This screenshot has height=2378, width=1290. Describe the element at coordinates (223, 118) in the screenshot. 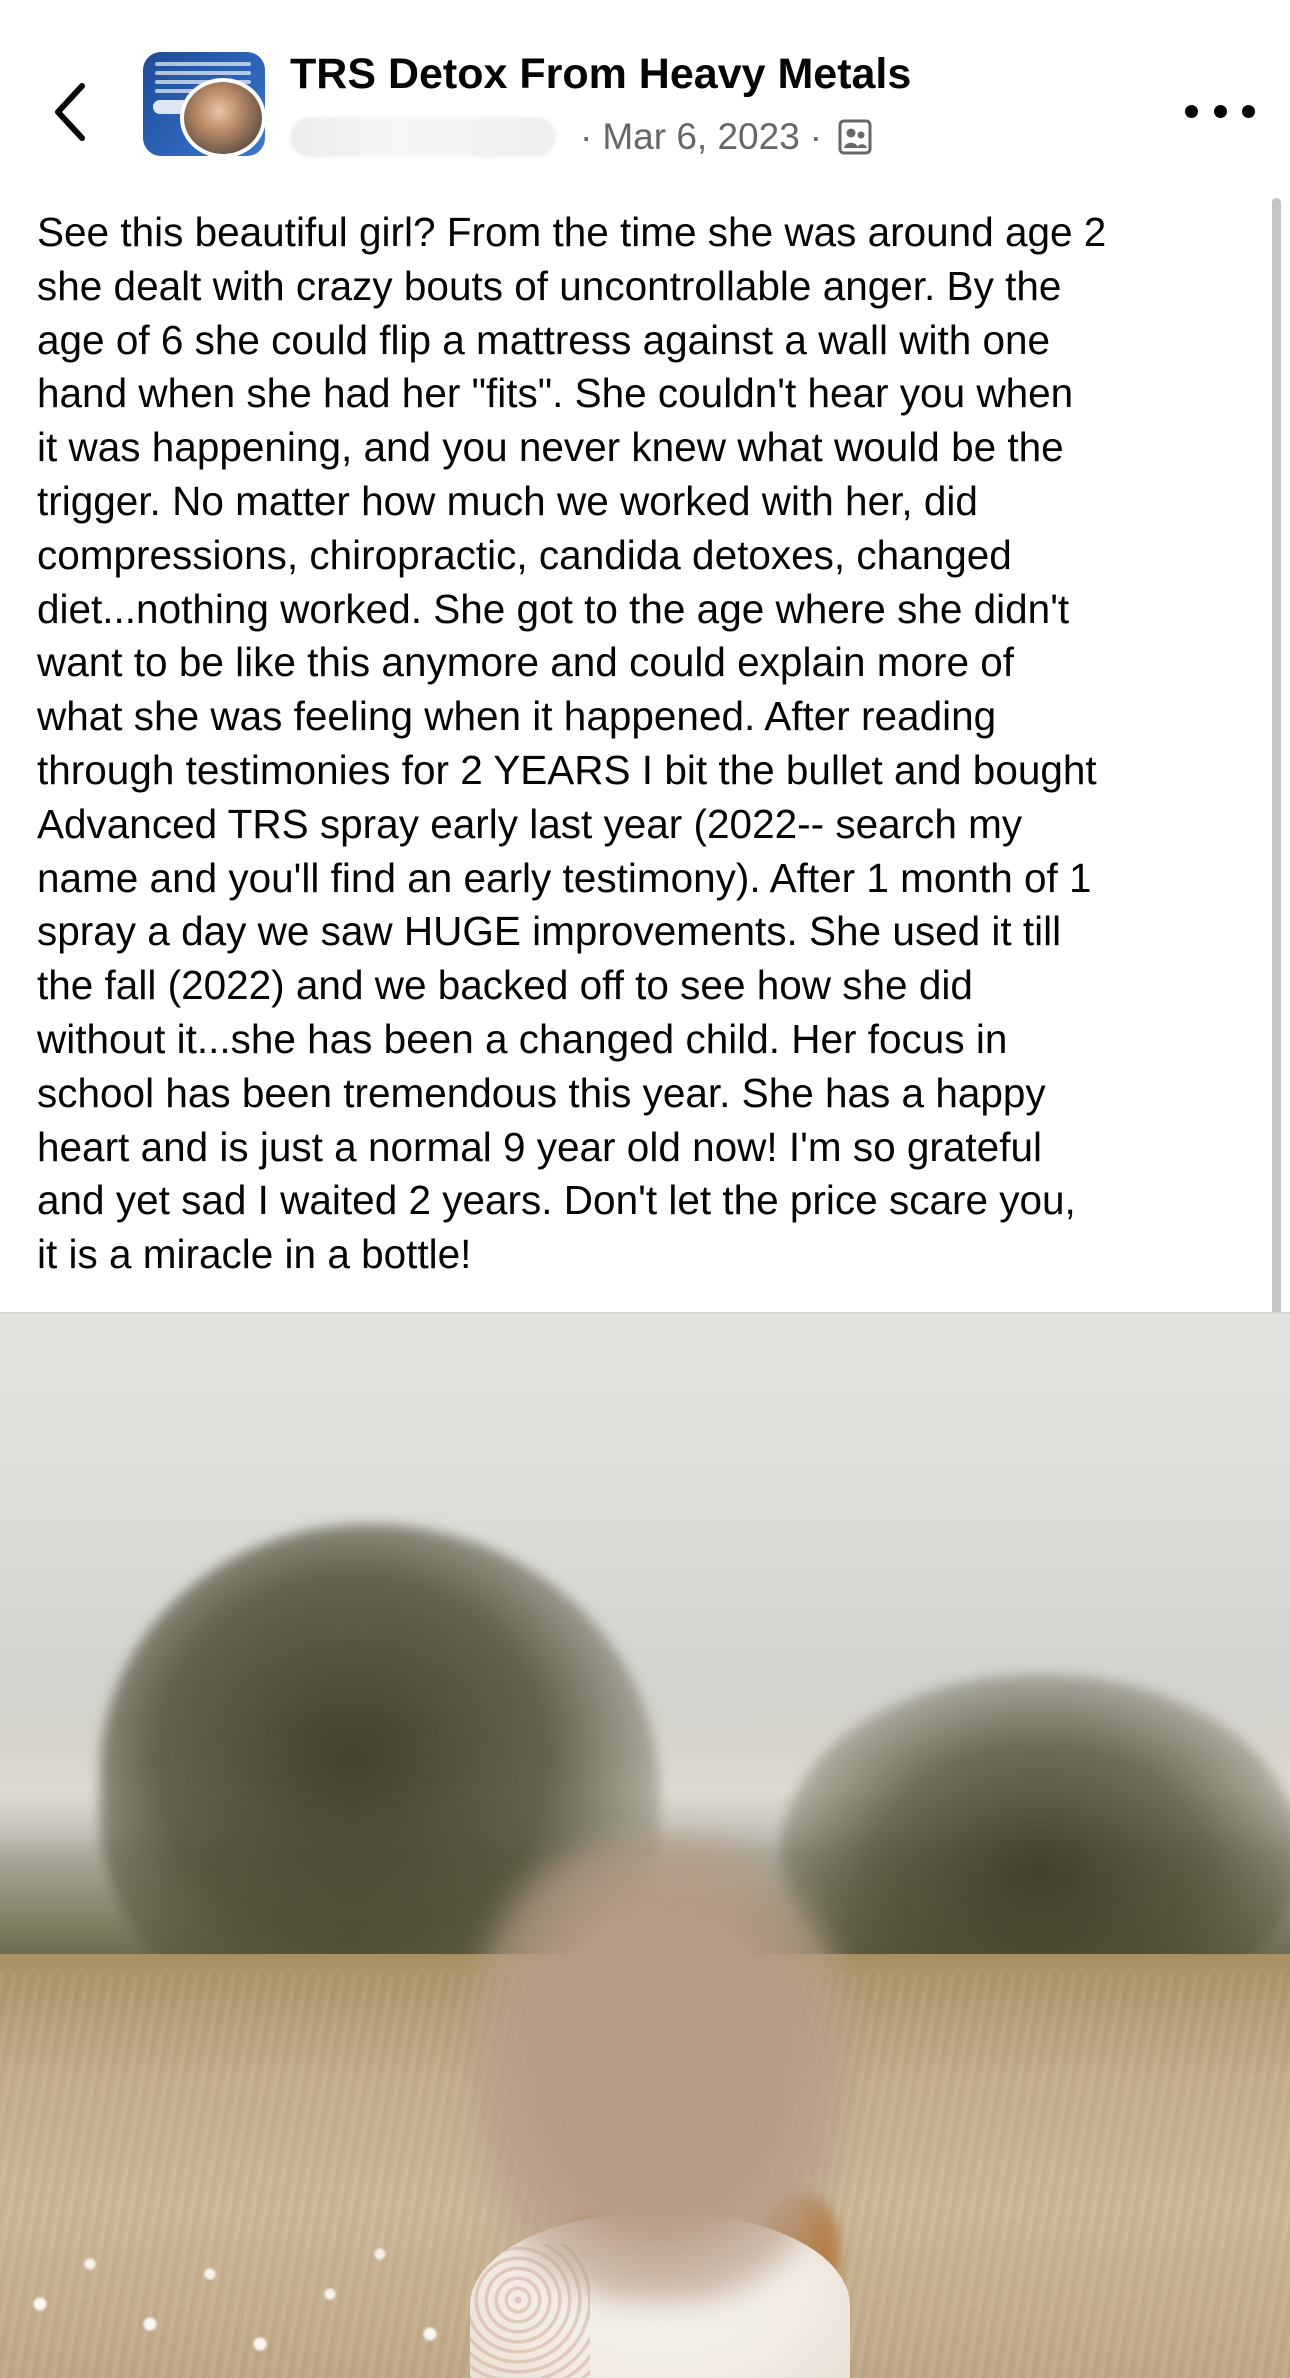

I see `author-avatar` at that location.